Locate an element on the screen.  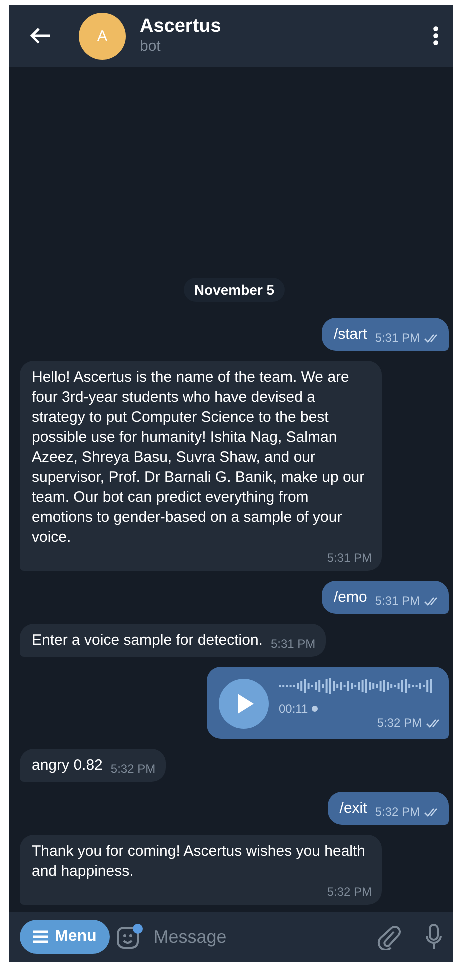
back-icon is located at coordinates (40, 36).